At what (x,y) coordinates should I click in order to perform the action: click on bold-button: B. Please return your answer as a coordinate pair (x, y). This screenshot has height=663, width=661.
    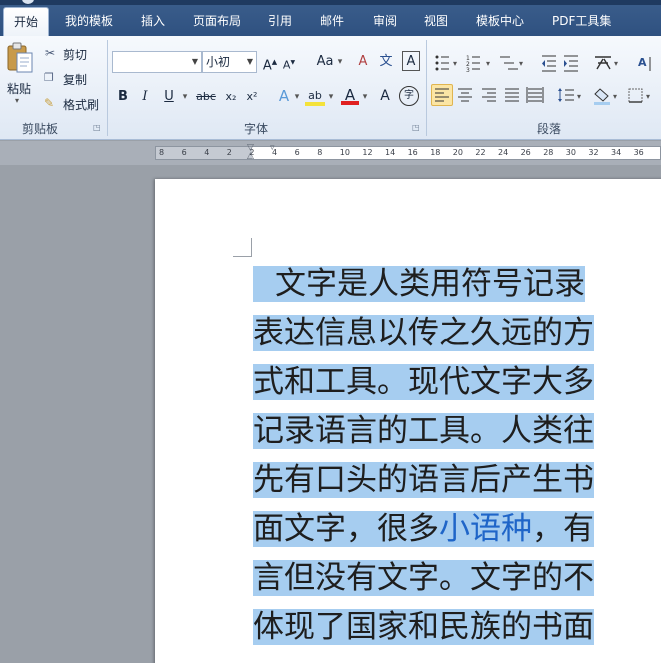
    Looking at the image, I should click on (123, 97).